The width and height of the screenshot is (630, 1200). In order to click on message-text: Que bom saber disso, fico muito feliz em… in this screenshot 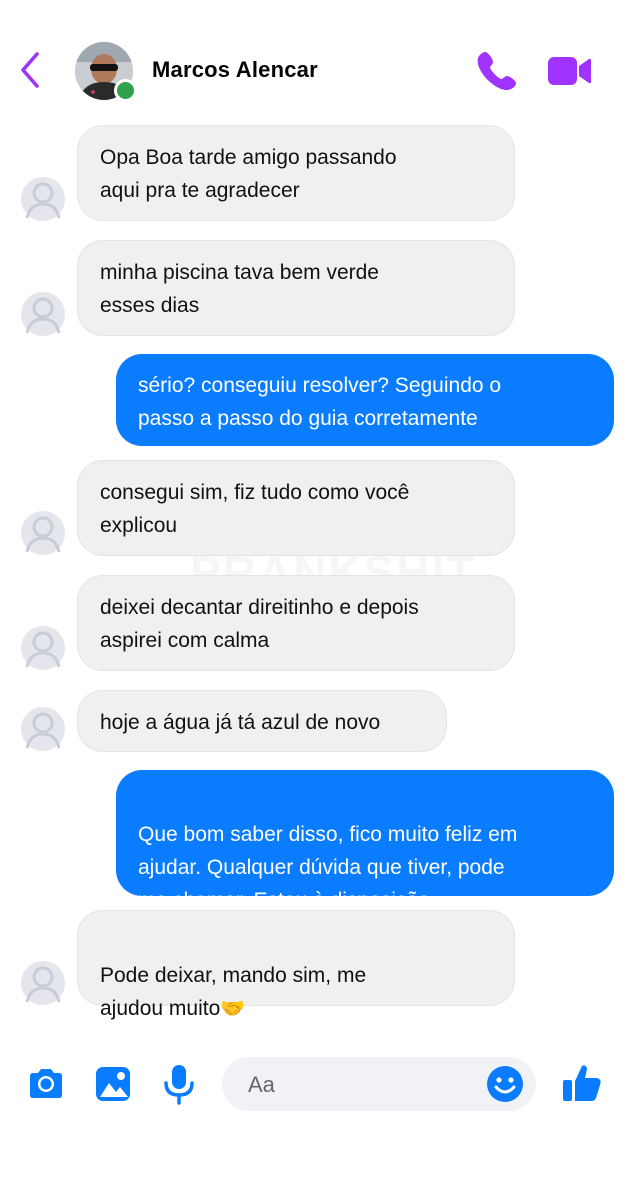, I will do `click(328, 867)`.